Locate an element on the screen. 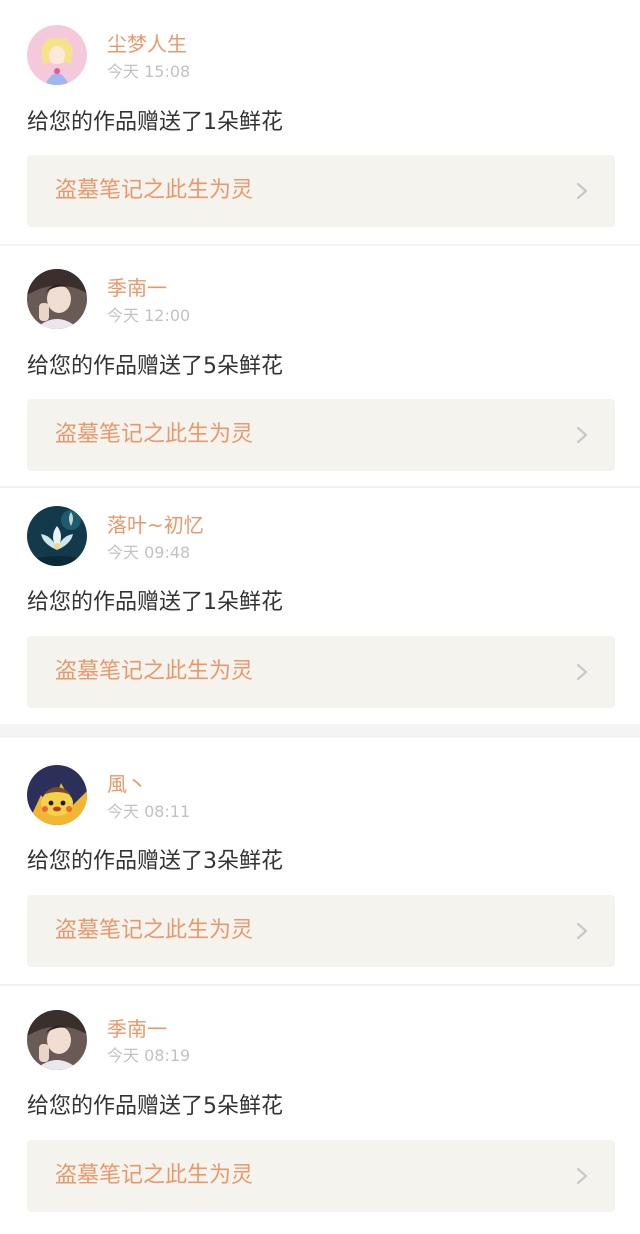  timestamp: 今天 08:11 is located at coordinates (149, 811).